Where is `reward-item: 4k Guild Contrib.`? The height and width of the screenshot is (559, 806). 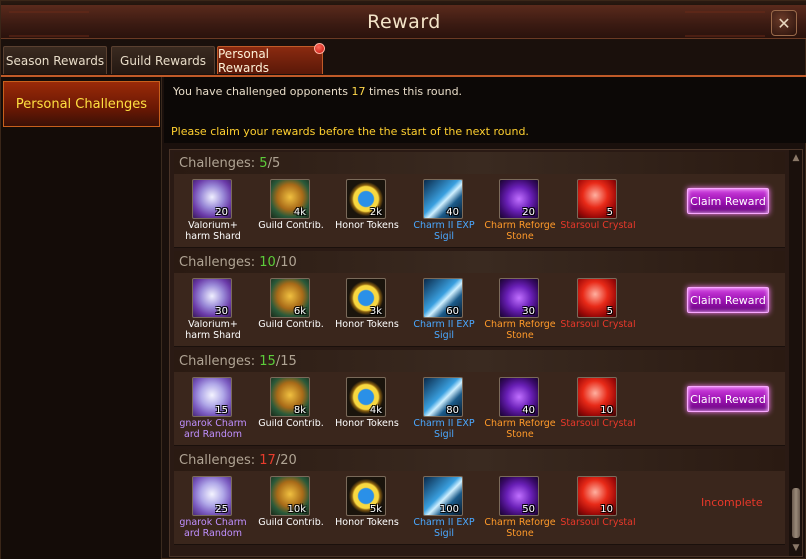 reward-item: 4k Guild Contrib. is located at coordinates (291, 212).